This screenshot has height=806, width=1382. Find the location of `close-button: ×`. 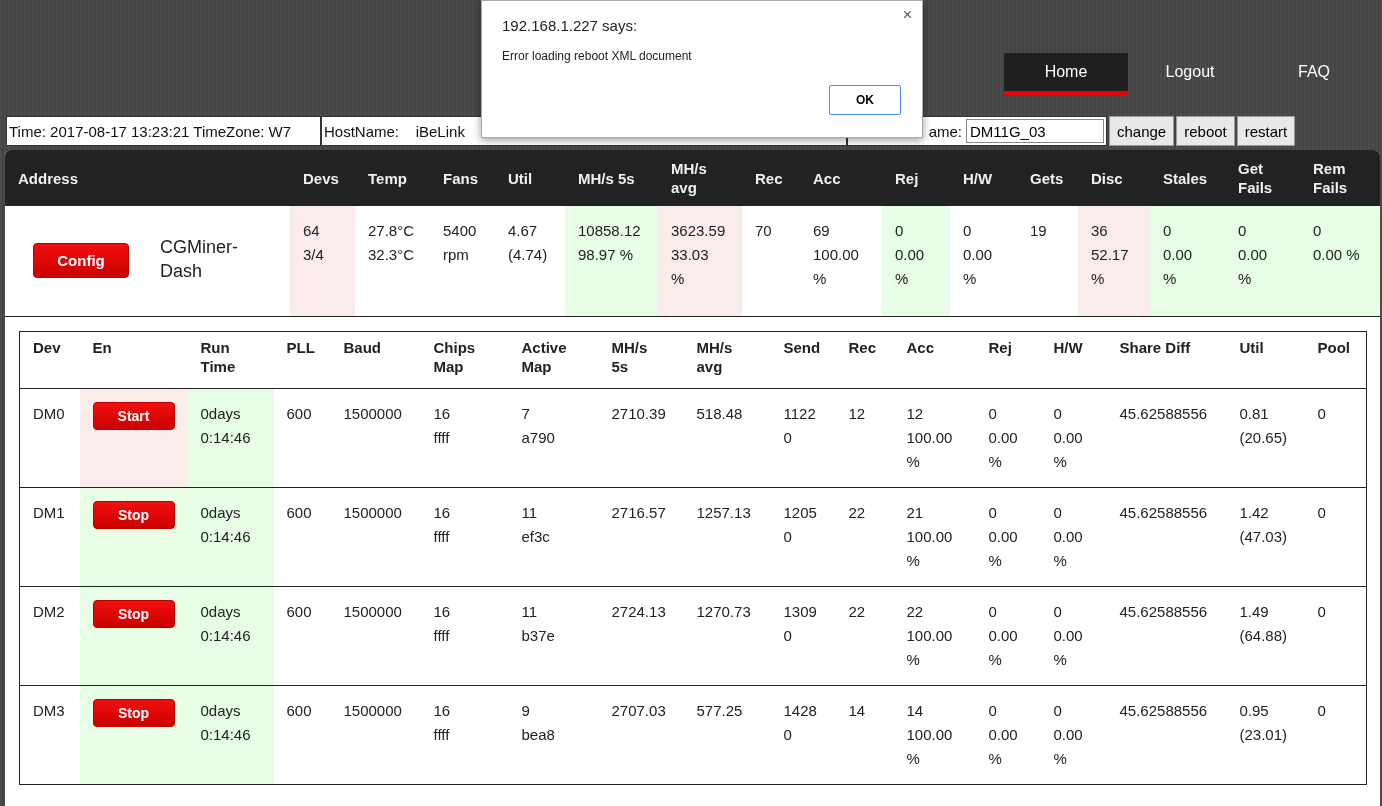

close-button: × is located at coordinates (907, 15).